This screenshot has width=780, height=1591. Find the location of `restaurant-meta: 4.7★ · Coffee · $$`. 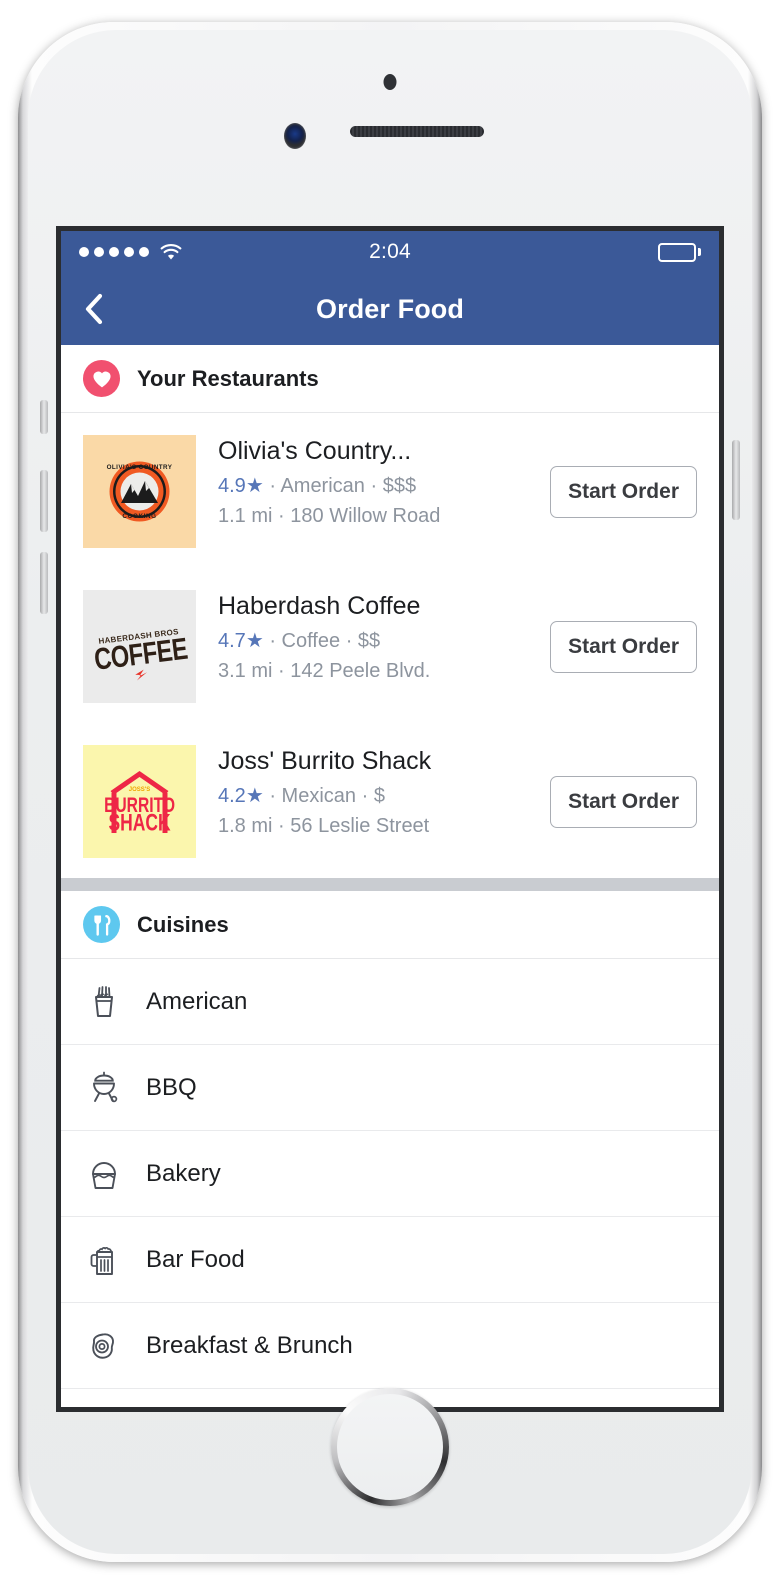

restaurant-meta: 4.7★ · Coffee · $$ is located at coordinates (379, 641).